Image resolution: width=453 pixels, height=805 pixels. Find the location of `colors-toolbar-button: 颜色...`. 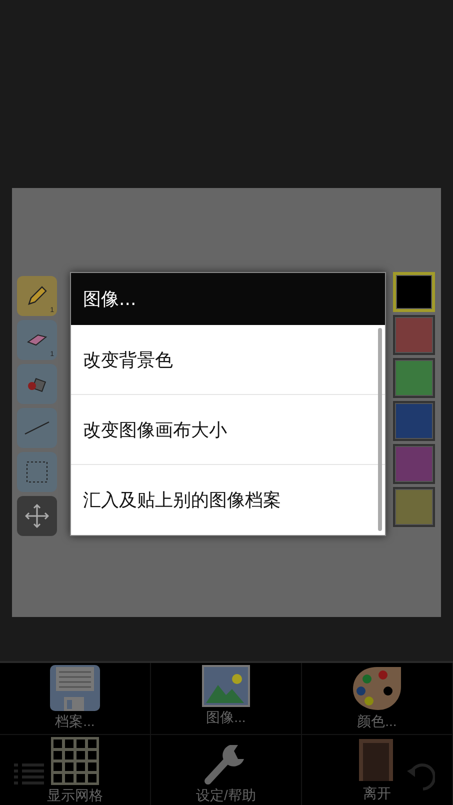

colors-toolbar-button: 颜色... is located at coordinates (377, 699).